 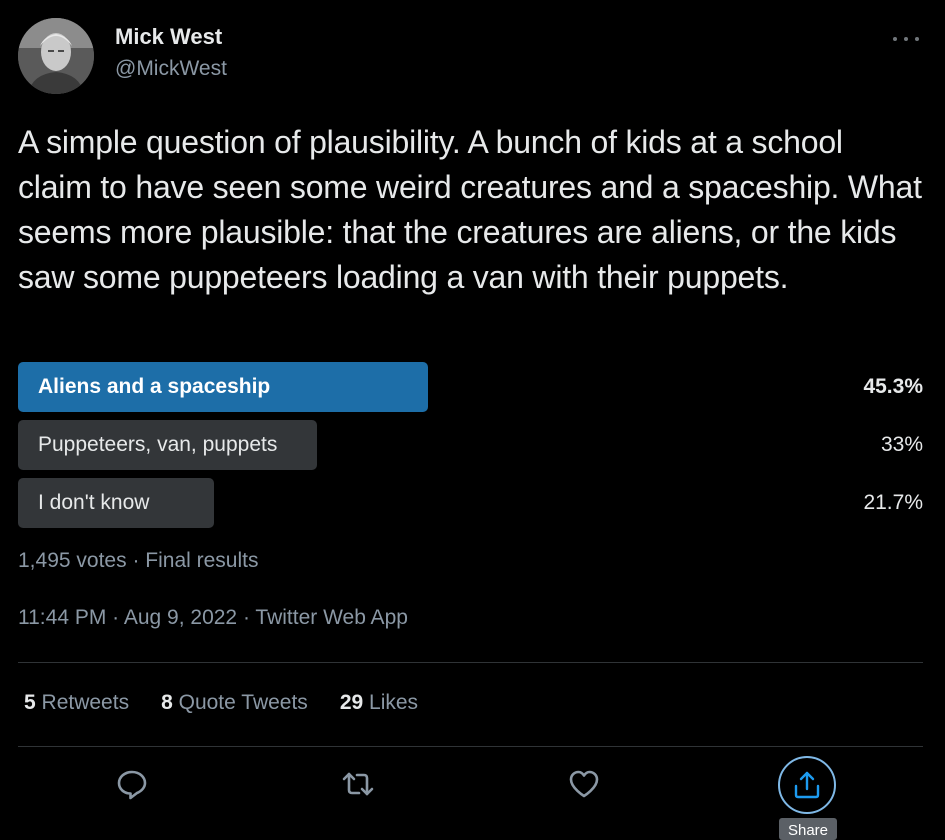 What do you see at coordinates (62, 617) in the screenshot?
I see `tweet-time: 11:44 PM` at bounding box center [62, 617].